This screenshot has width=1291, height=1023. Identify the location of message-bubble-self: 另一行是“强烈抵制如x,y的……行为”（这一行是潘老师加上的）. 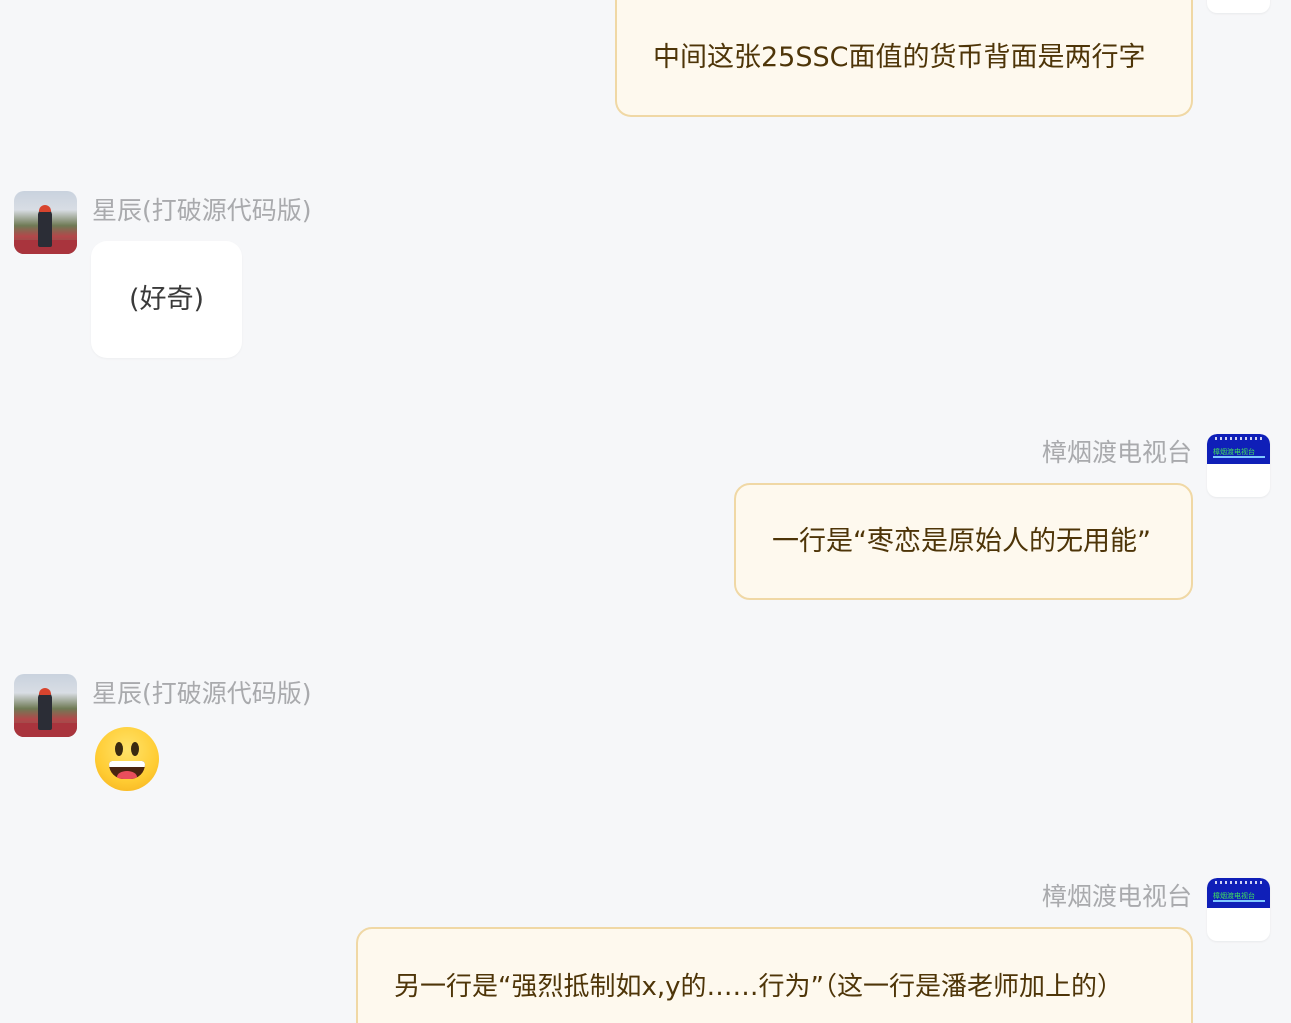
(774, 975).